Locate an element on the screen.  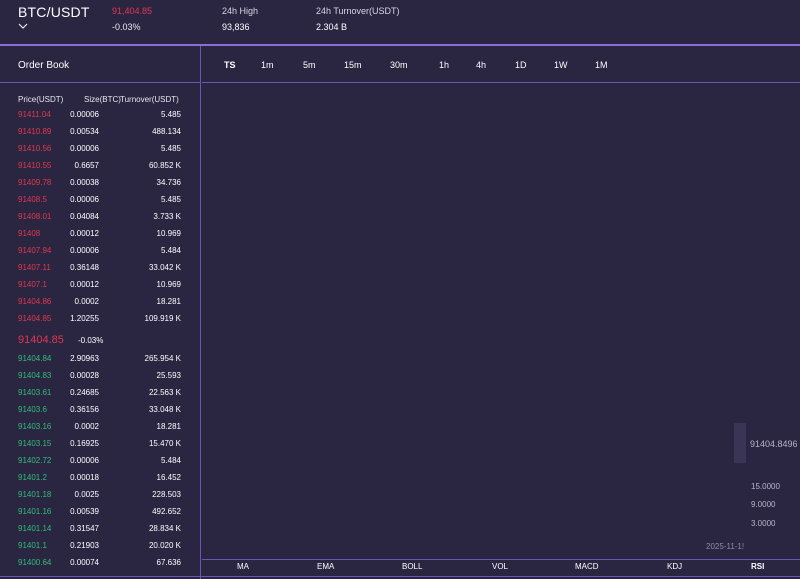
tab-interval: 4h is located at coordinates (481, 65).